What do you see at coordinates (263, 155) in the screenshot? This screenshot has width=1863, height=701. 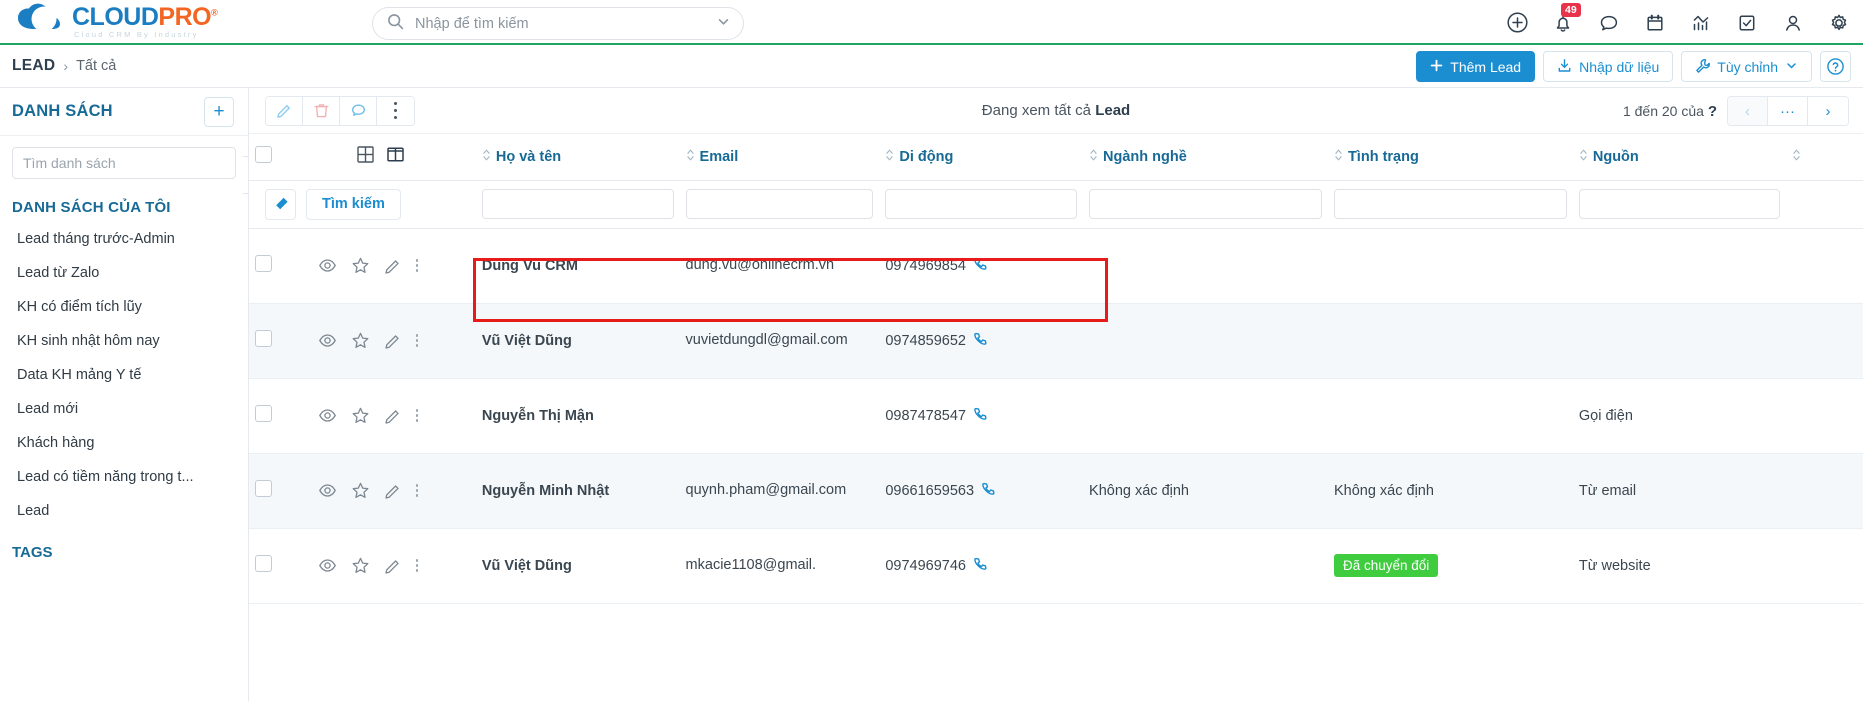 I see `select-all-checkbox` at bounding box center [263, 155].